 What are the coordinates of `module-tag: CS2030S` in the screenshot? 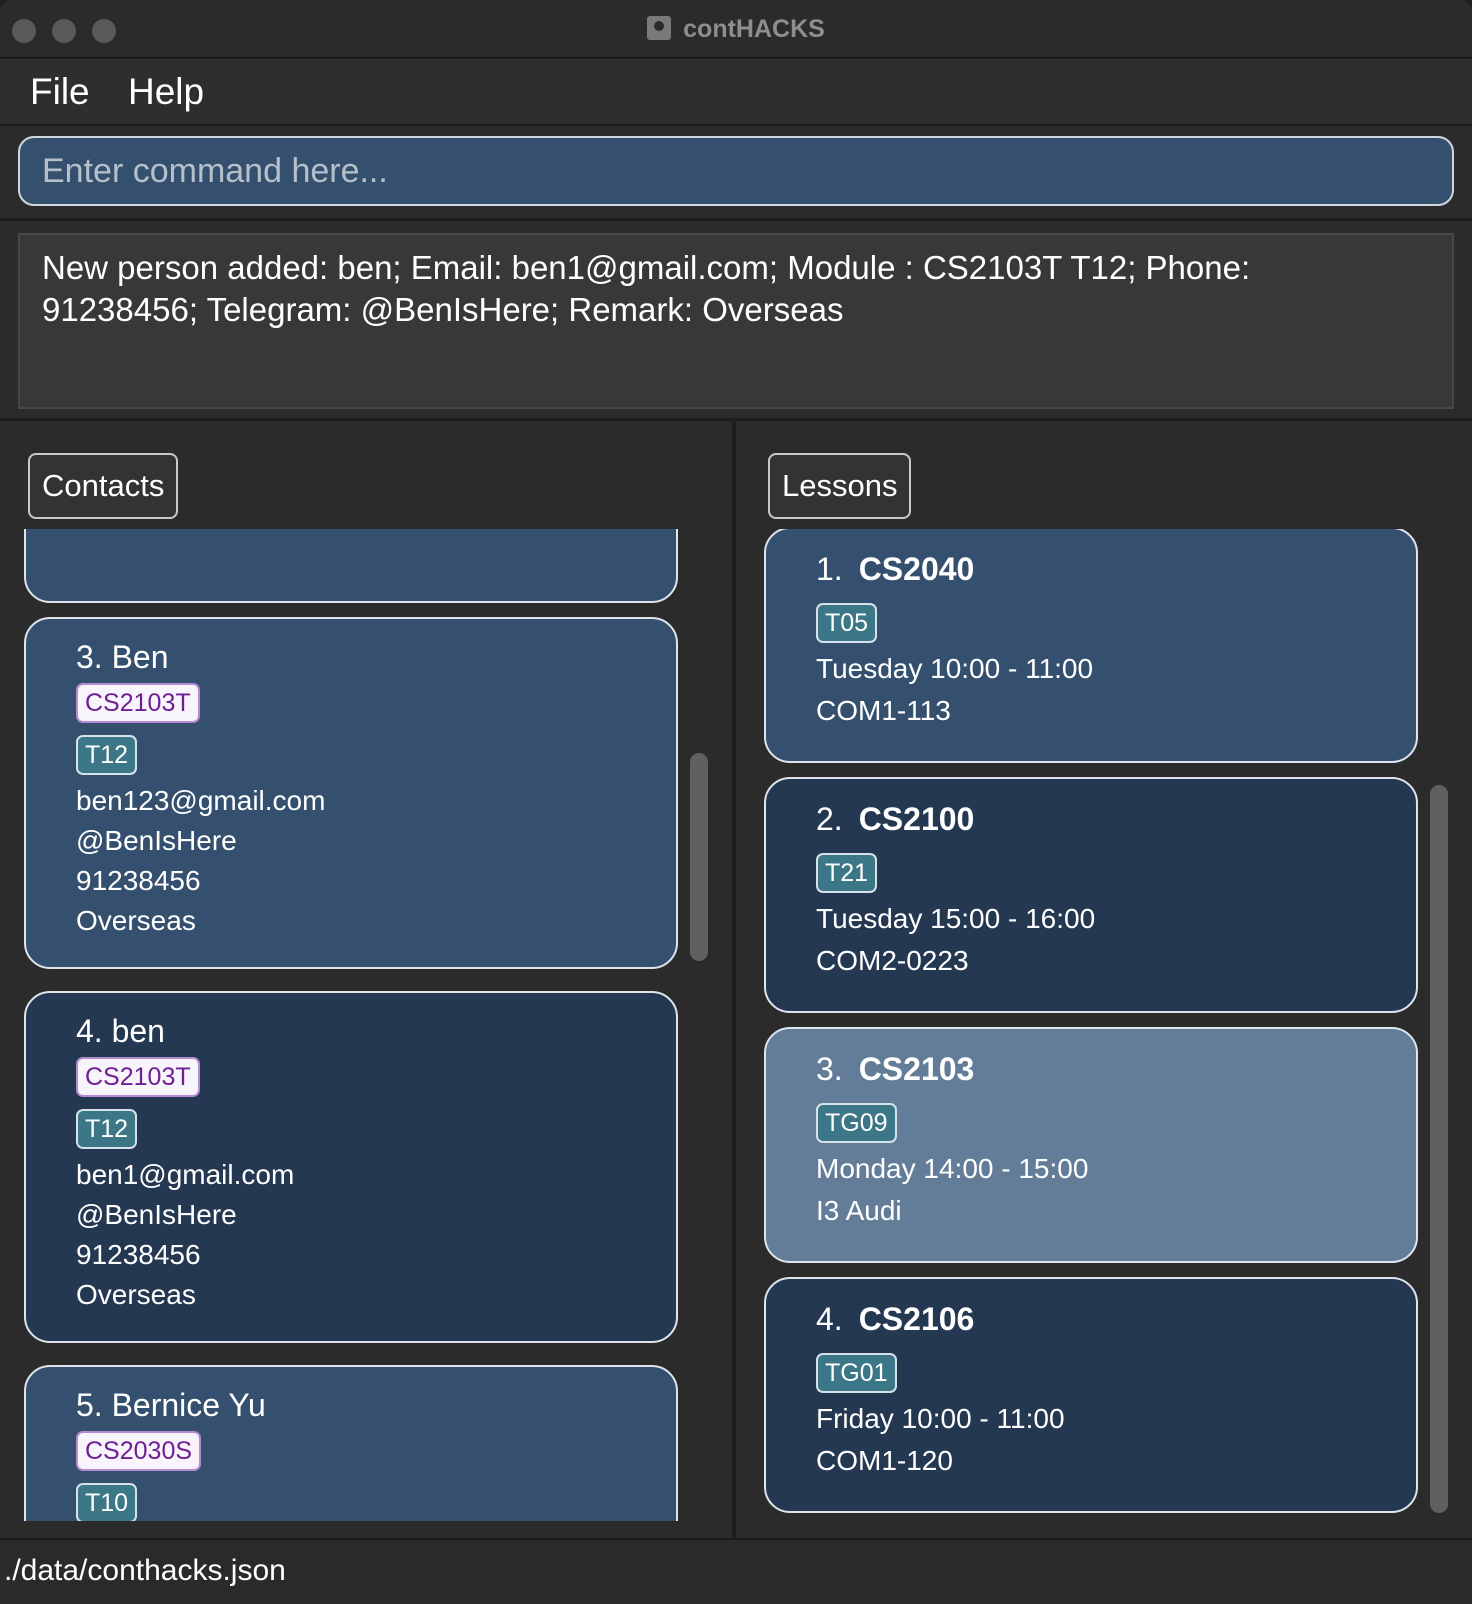 It's located at (139, 1451).